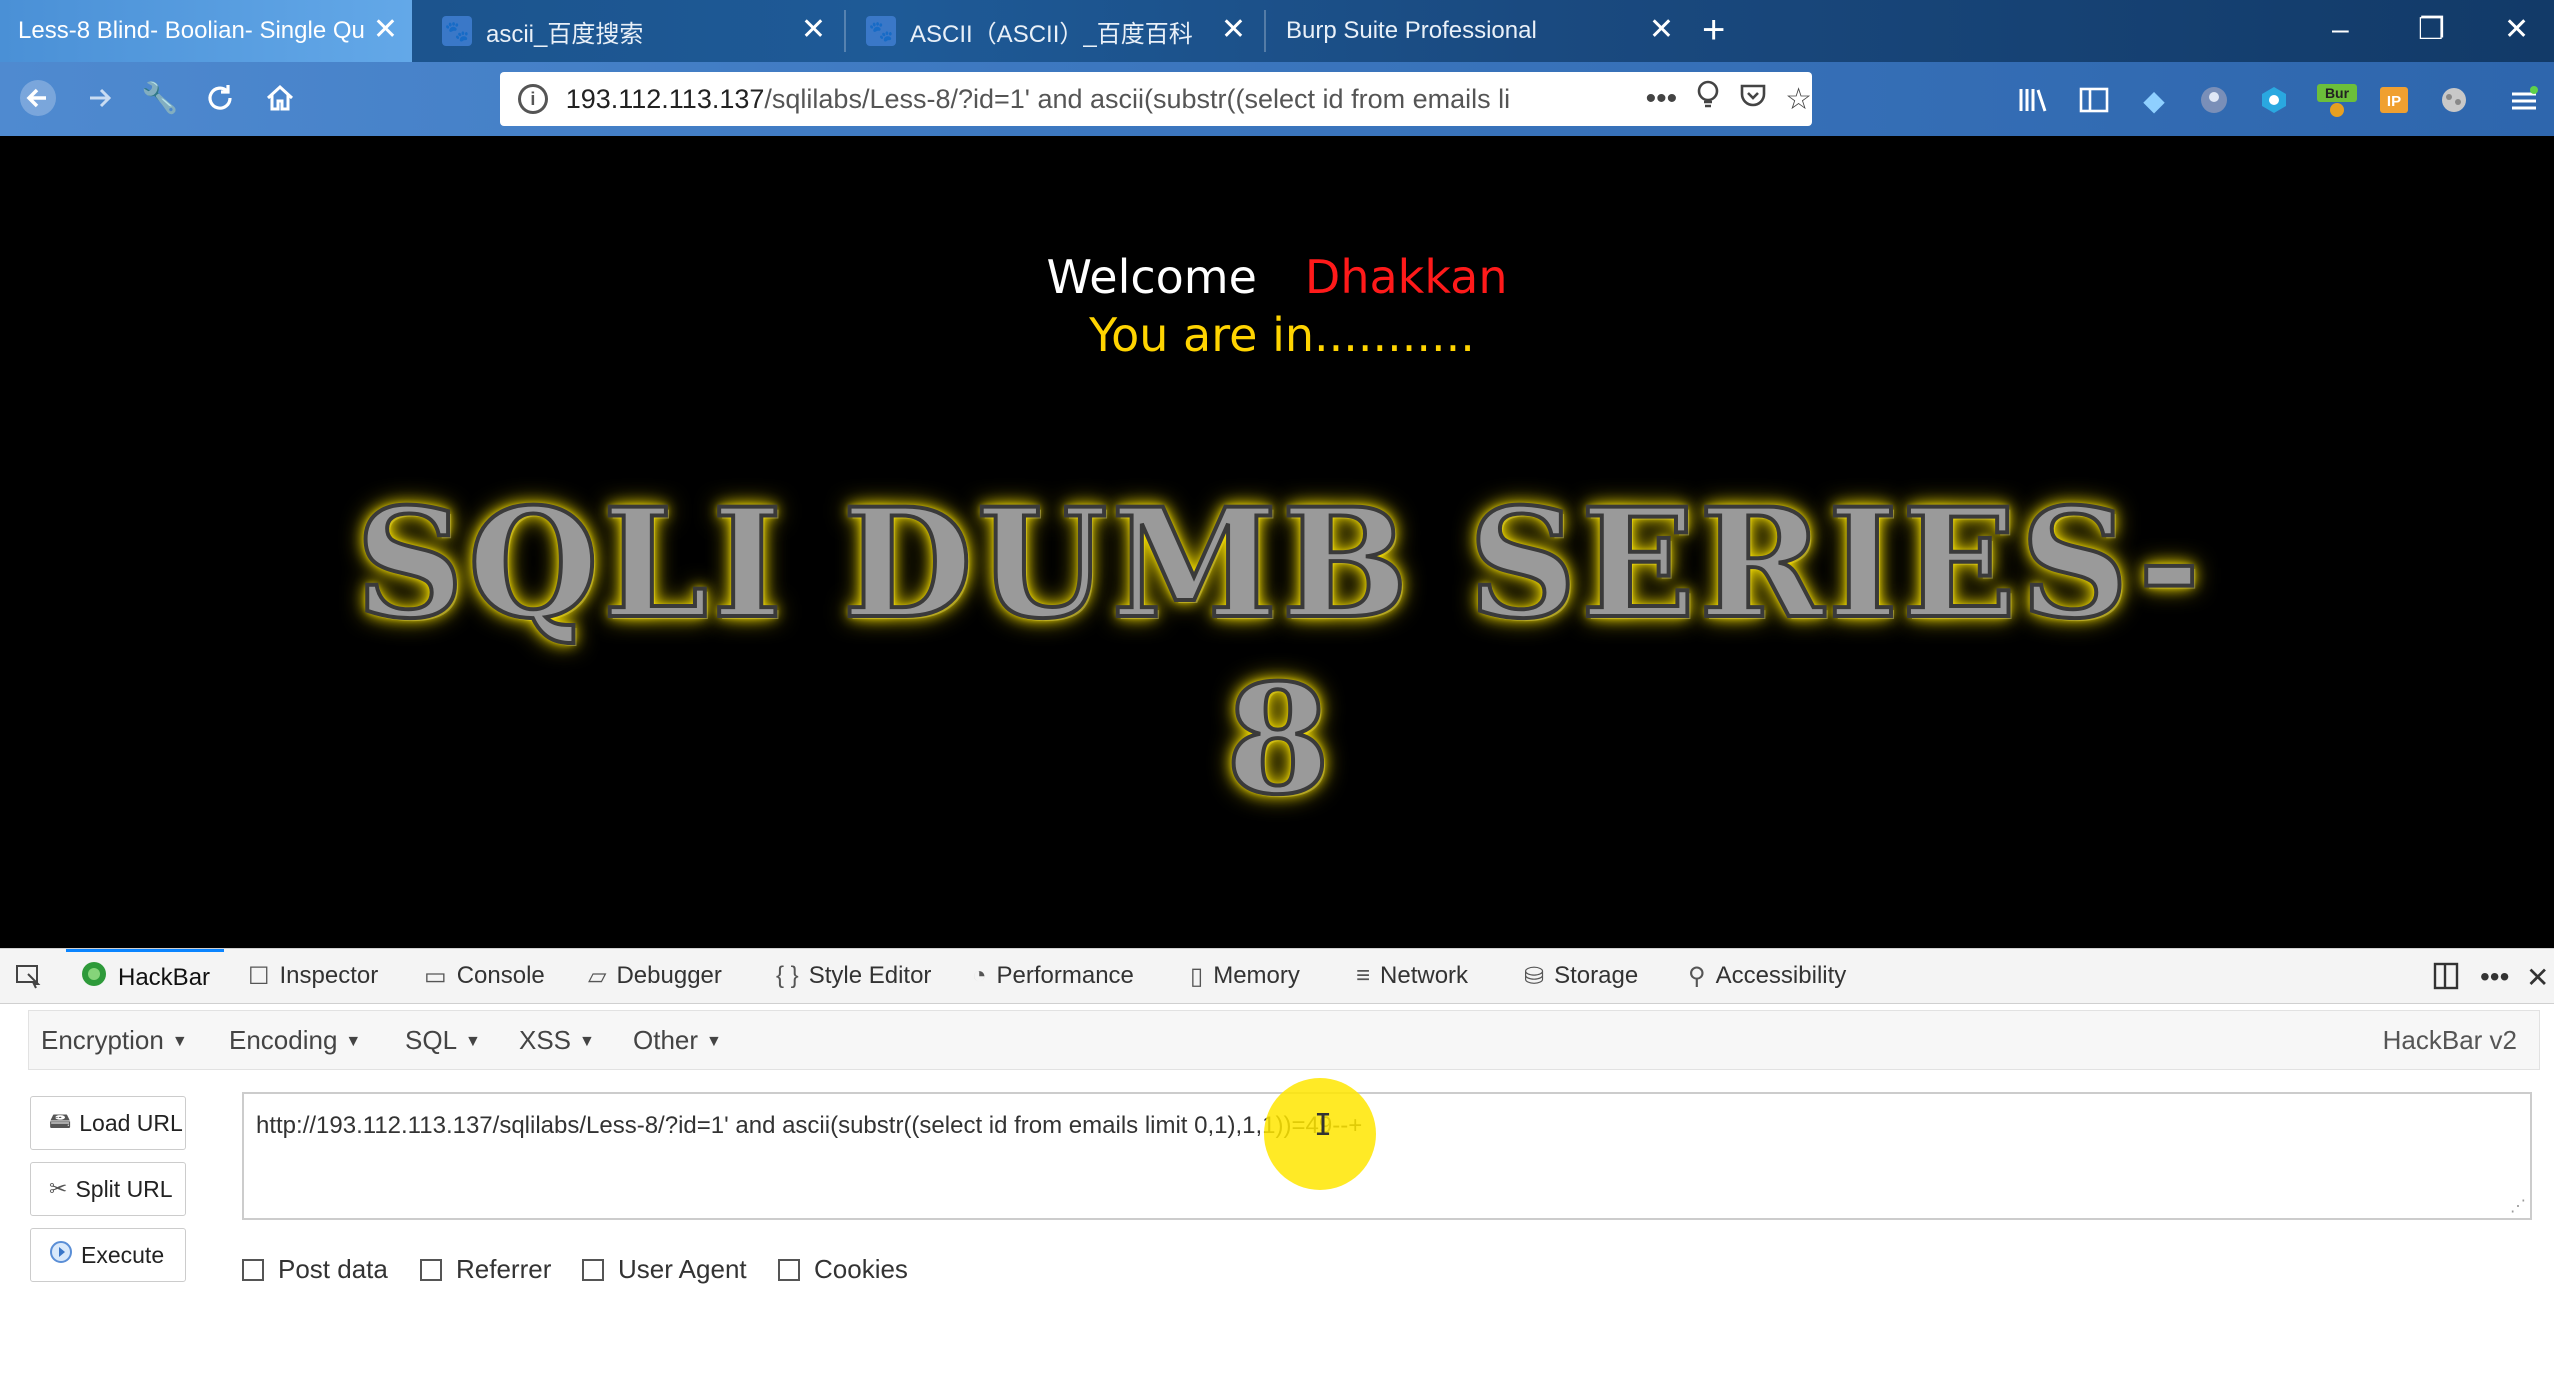  Describe the element at coordinates (1581, 976) in the screenshot. I see `tab-storage: ⛁ Storage` at that location.